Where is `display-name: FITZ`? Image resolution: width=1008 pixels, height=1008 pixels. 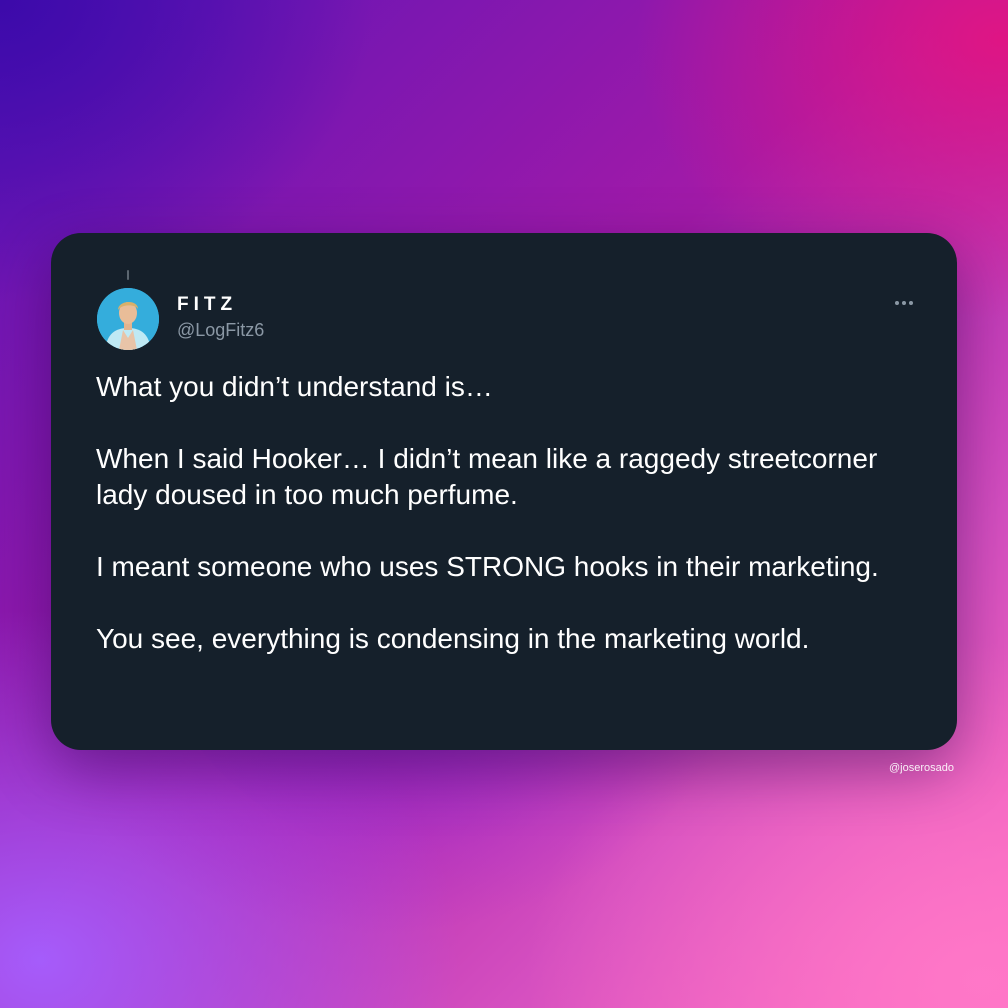
display-name: FITZ is located at coordinates (207, 305).